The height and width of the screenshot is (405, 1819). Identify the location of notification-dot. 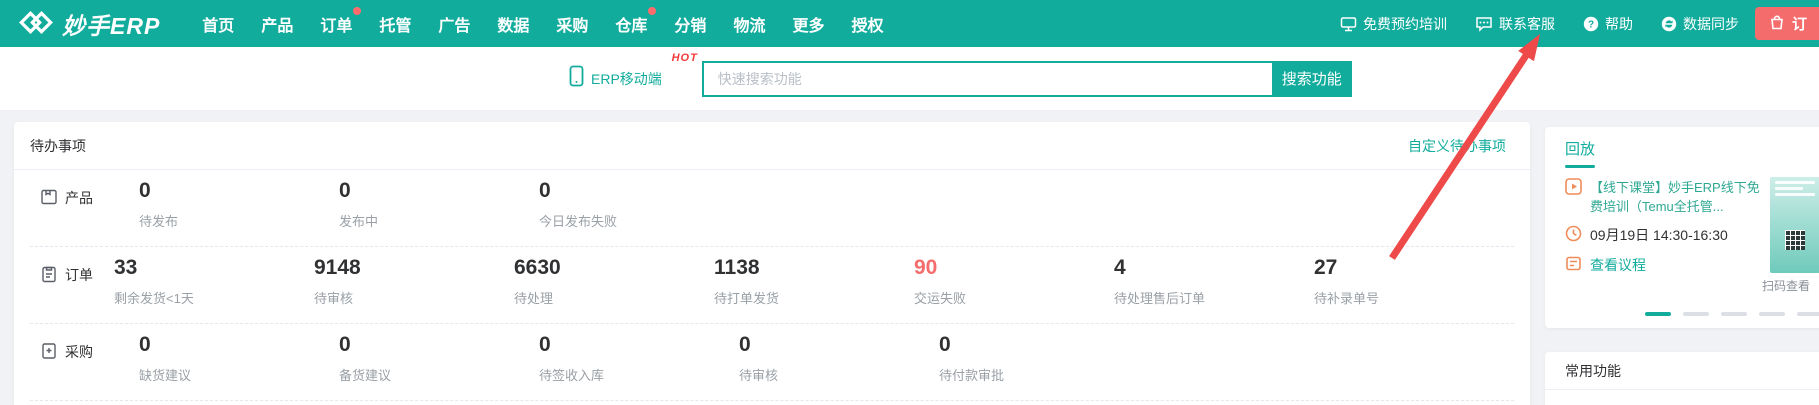
(357, 10).